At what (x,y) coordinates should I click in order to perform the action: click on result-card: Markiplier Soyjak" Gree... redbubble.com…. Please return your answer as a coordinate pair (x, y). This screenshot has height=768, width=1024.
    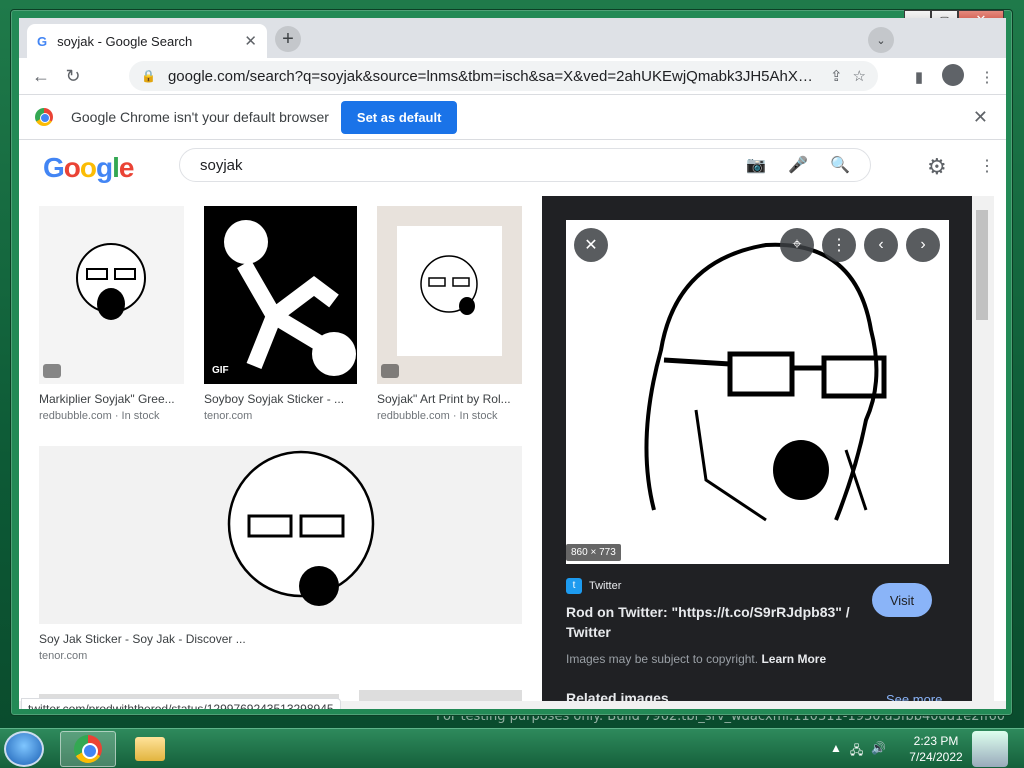
    Looking at the image, I should click on (111, 314).